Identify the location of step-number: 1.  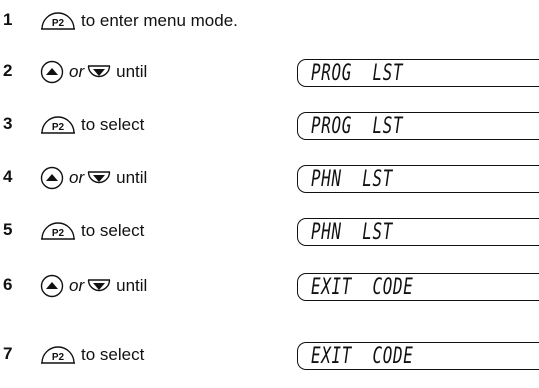
(8, 19).